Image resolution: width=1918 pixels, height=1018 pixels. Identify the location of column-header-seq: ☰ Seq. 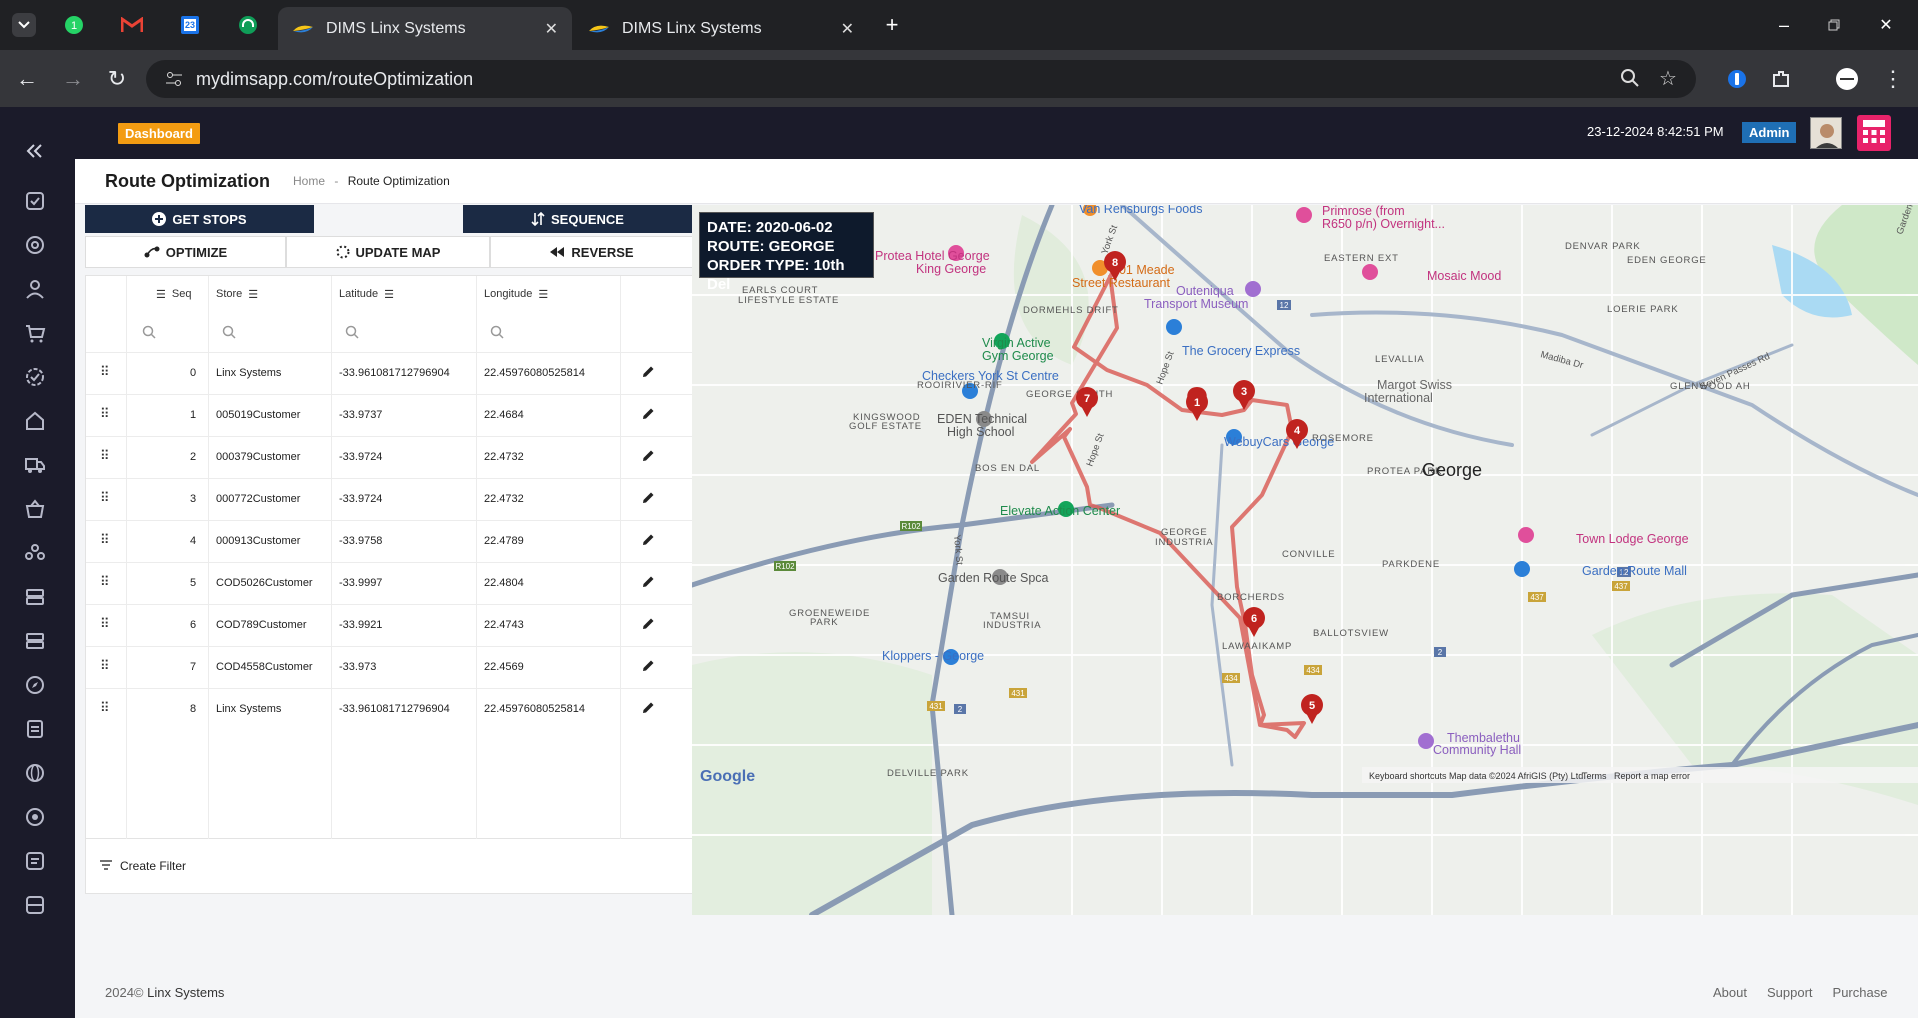
(173, 294).